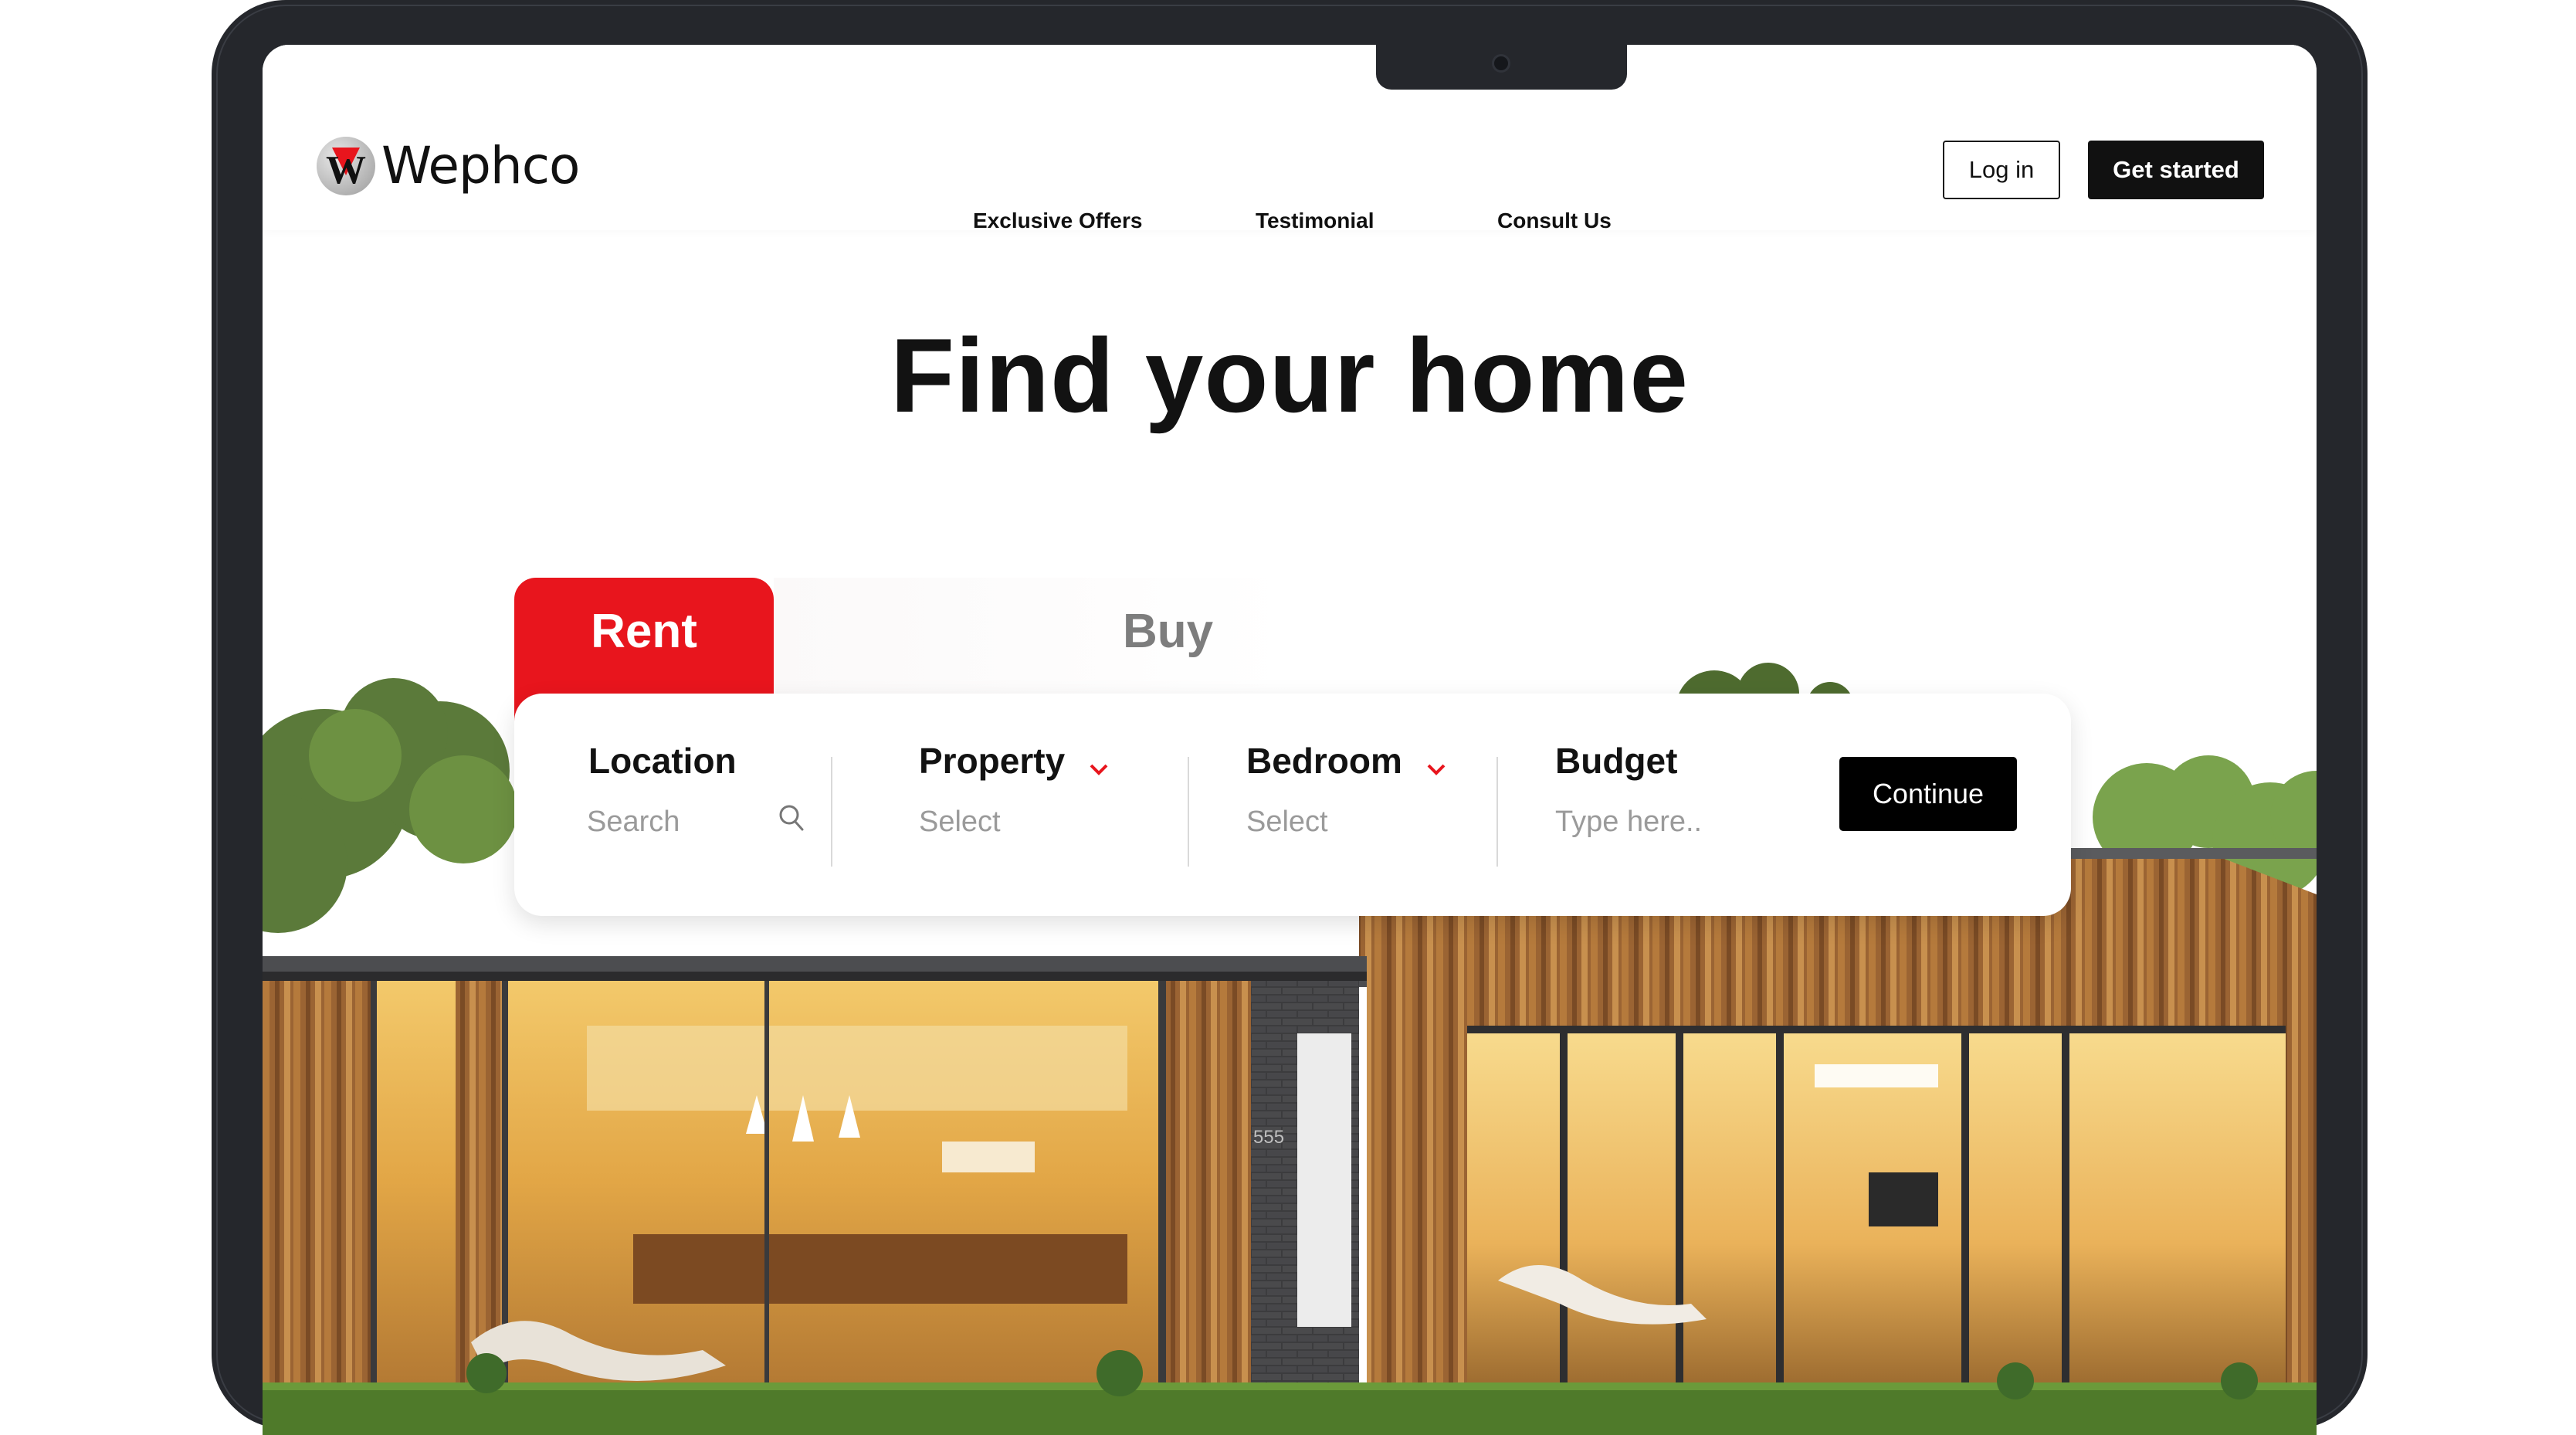 Image resolution: width=2576 pixels, height=1435 pixels. Describe the element at coordinates (662, 761) in the screenshot. I see `location-label: Location` at that location.